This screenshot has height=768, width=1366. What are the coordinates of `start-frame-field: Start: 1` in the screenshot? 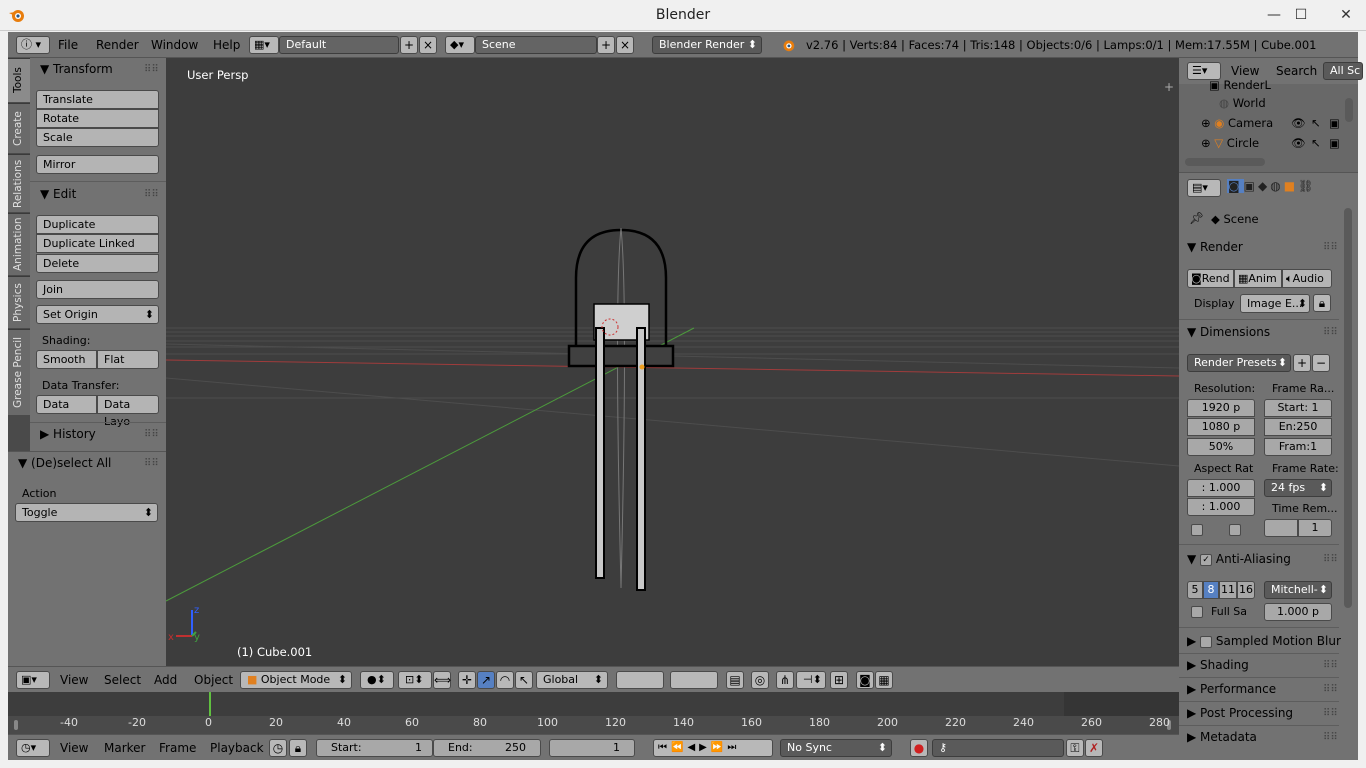 It's located at (374, 748).